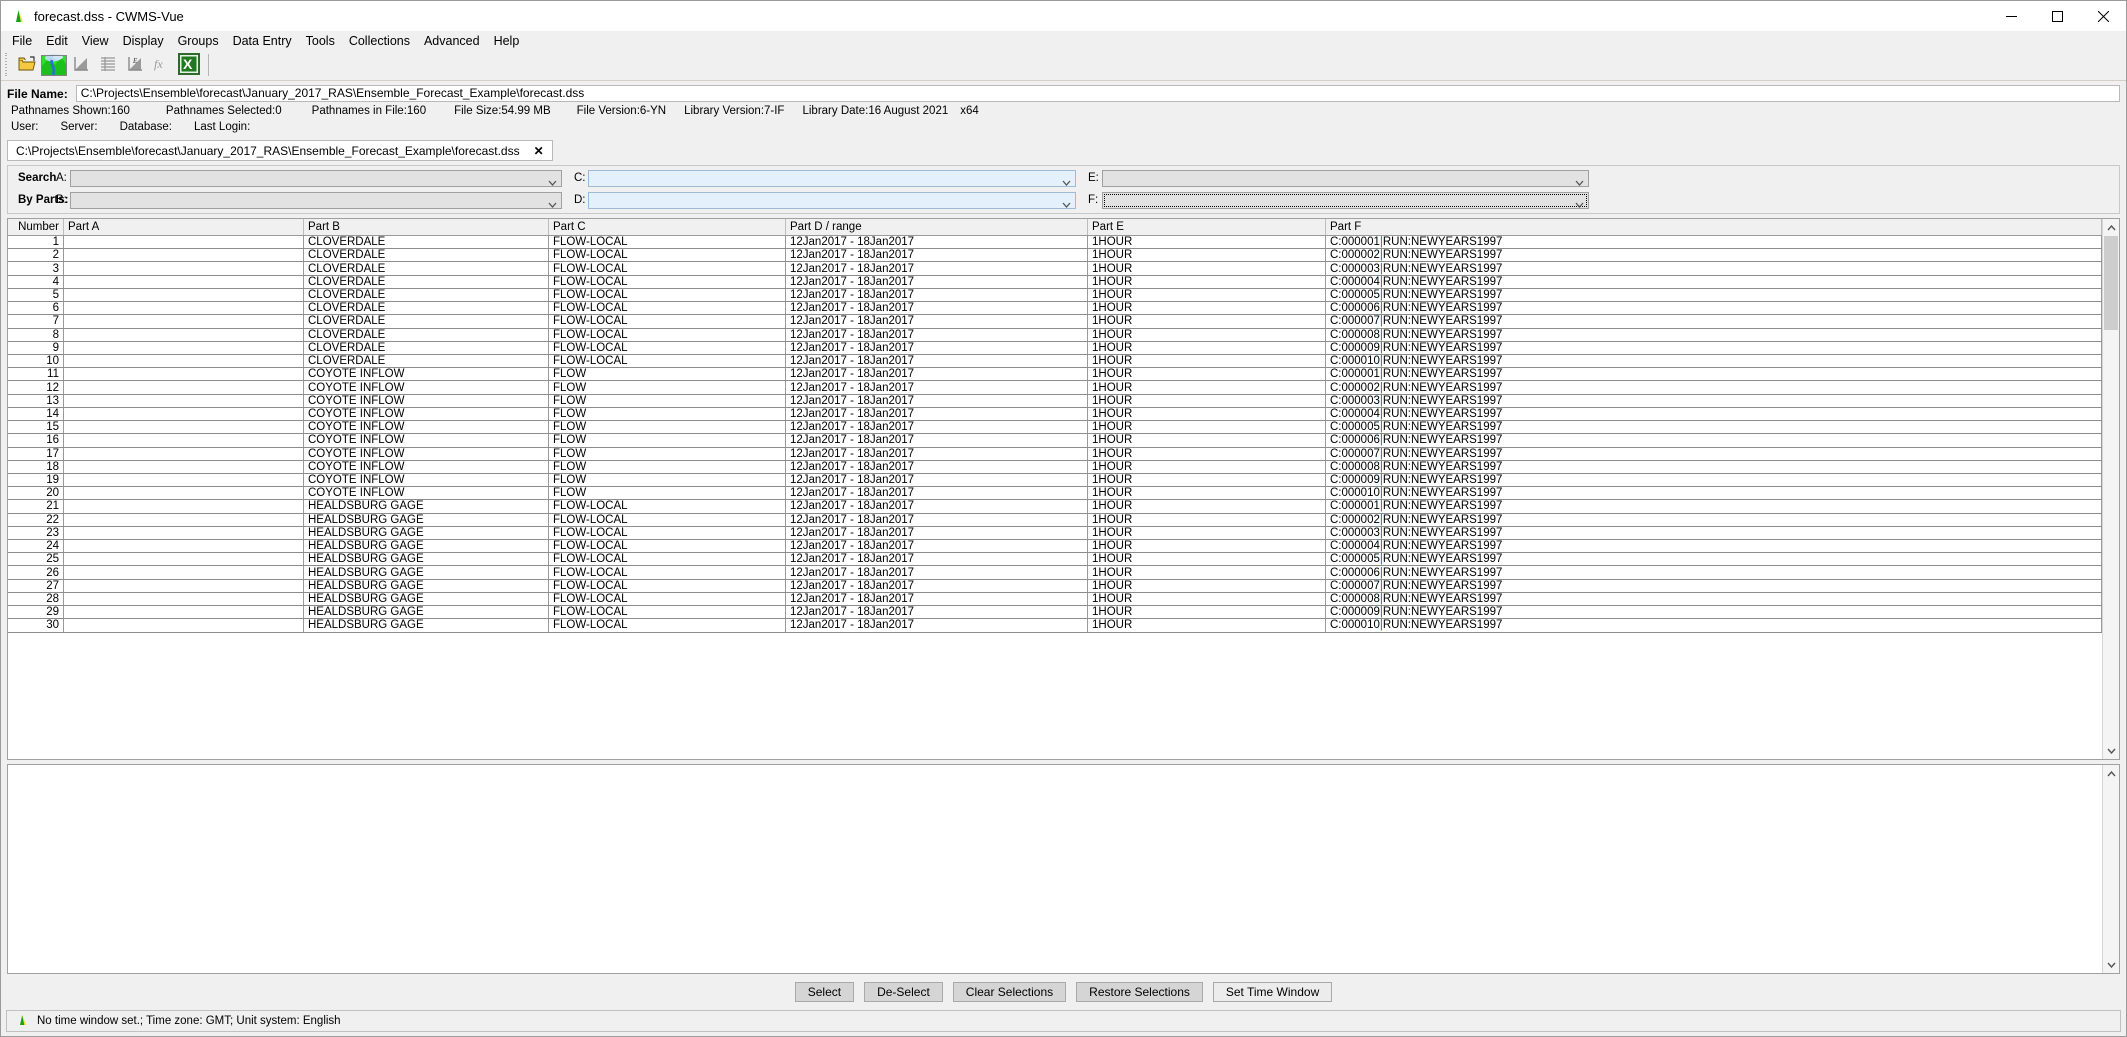 This screenshot has width=2127, height=1037. Describe the element at coordinates (36, 227) in the screenshot. I see `column-header-number: Number` at that location.